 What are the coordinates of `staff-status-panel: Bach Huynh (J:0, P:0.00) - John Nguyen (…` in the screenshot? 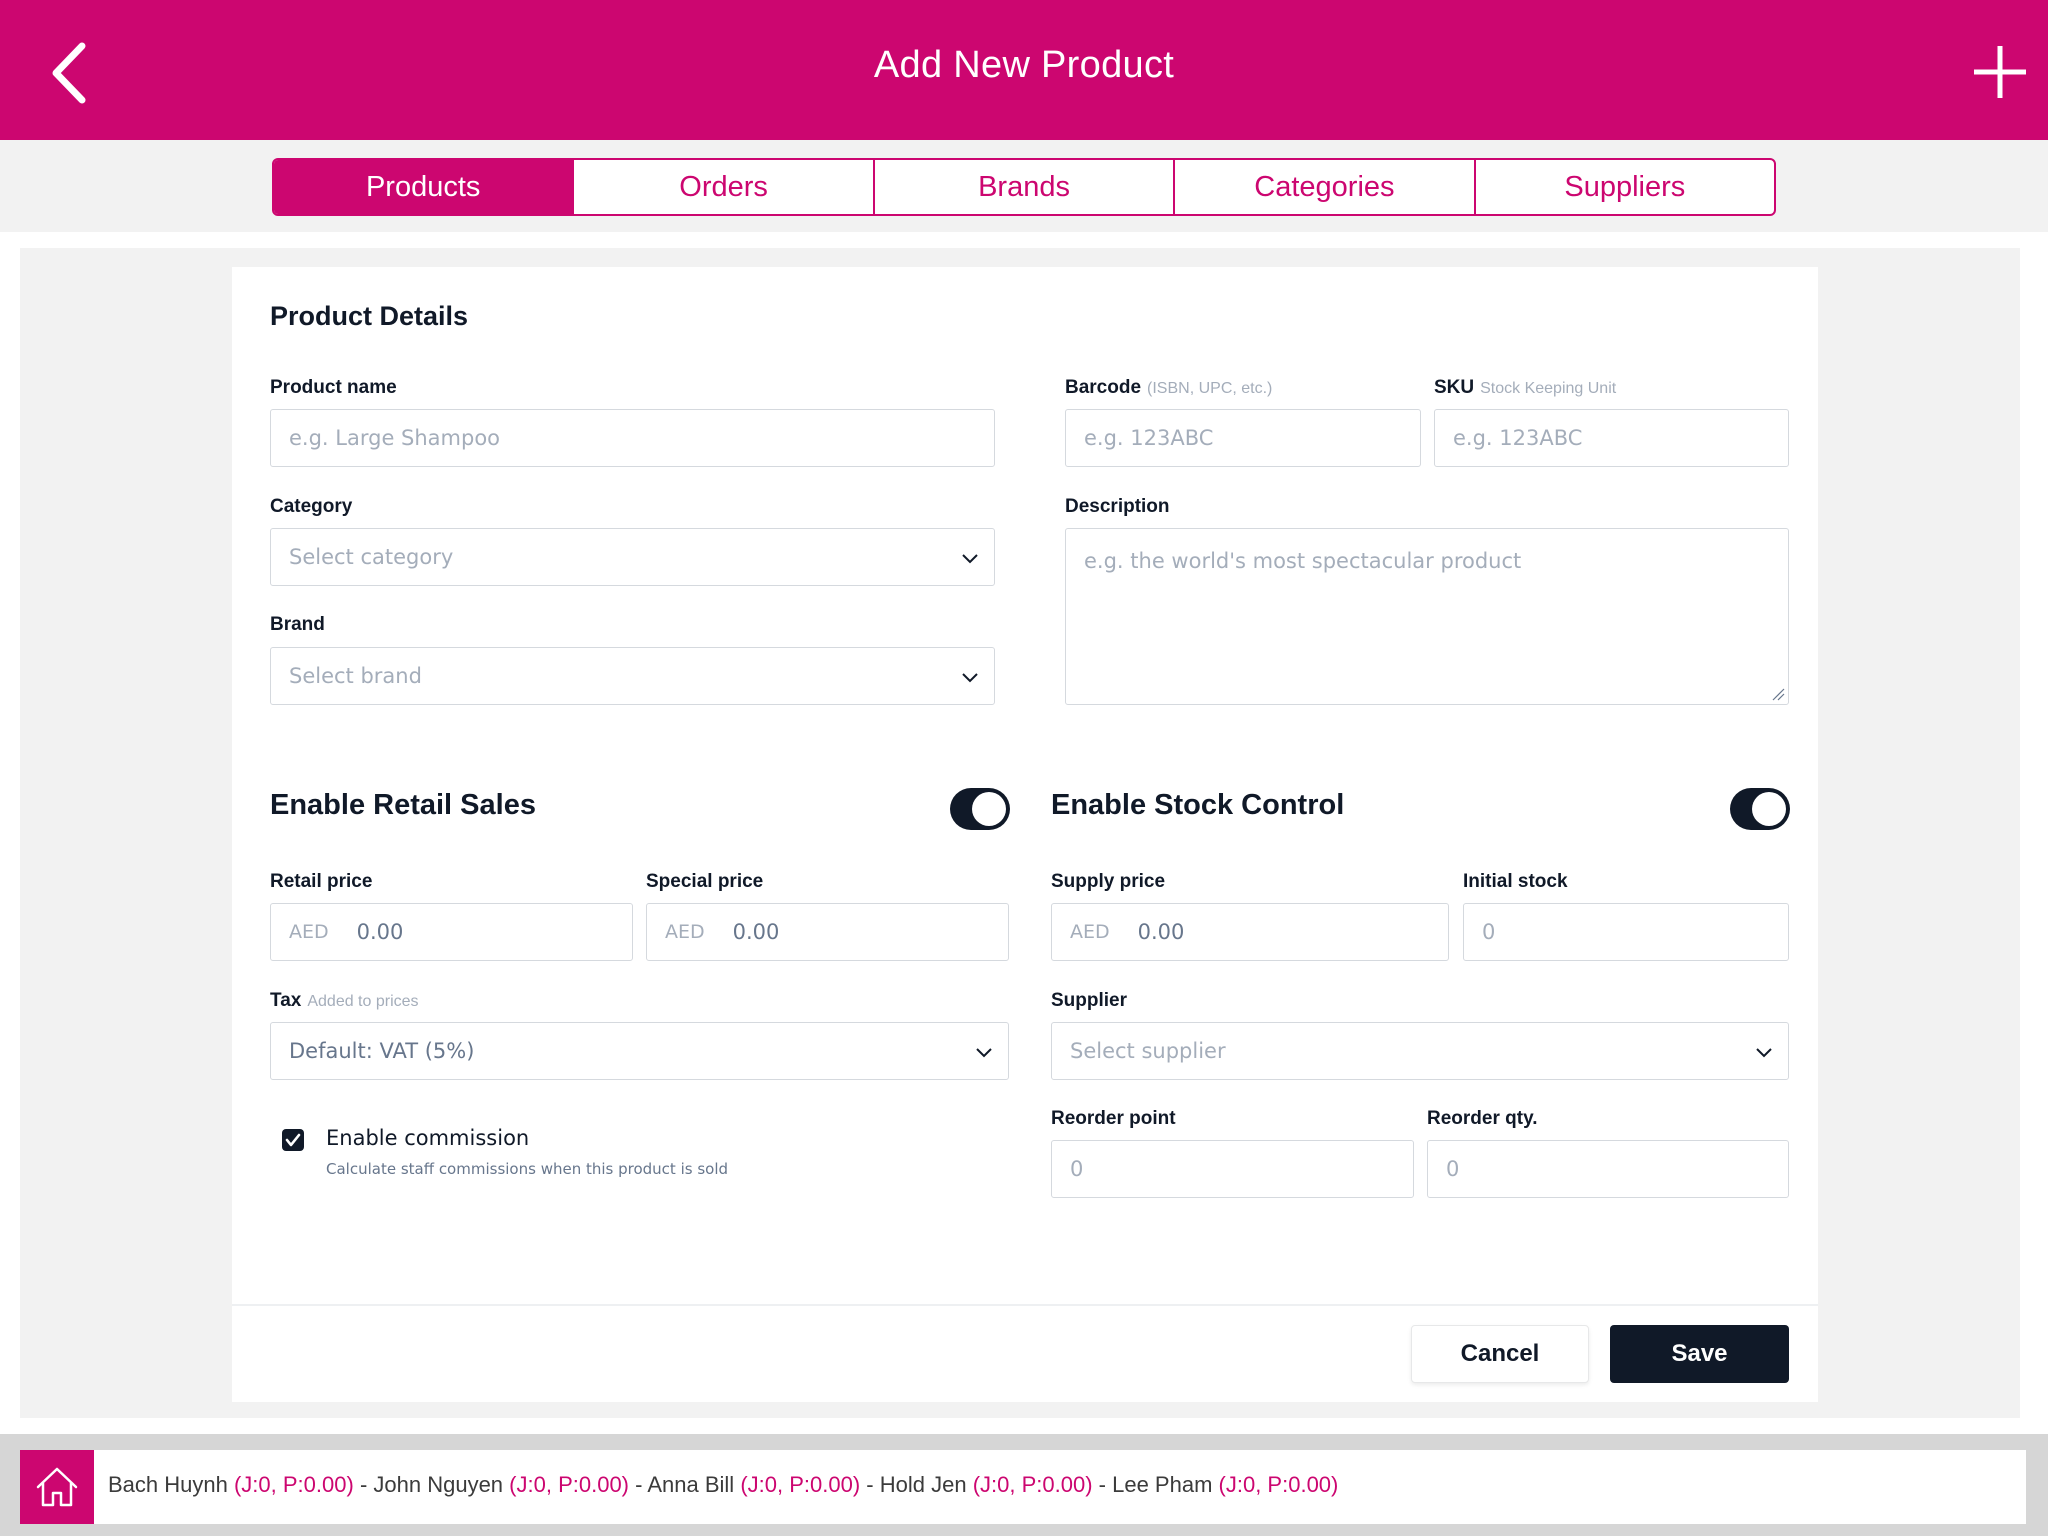 It's located at (1023, 1487).